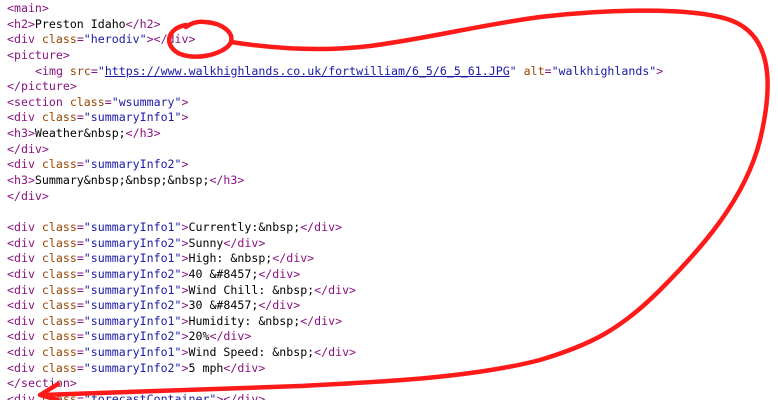  I want to click on code-token-txt: 5 mph, so click(206, 367).